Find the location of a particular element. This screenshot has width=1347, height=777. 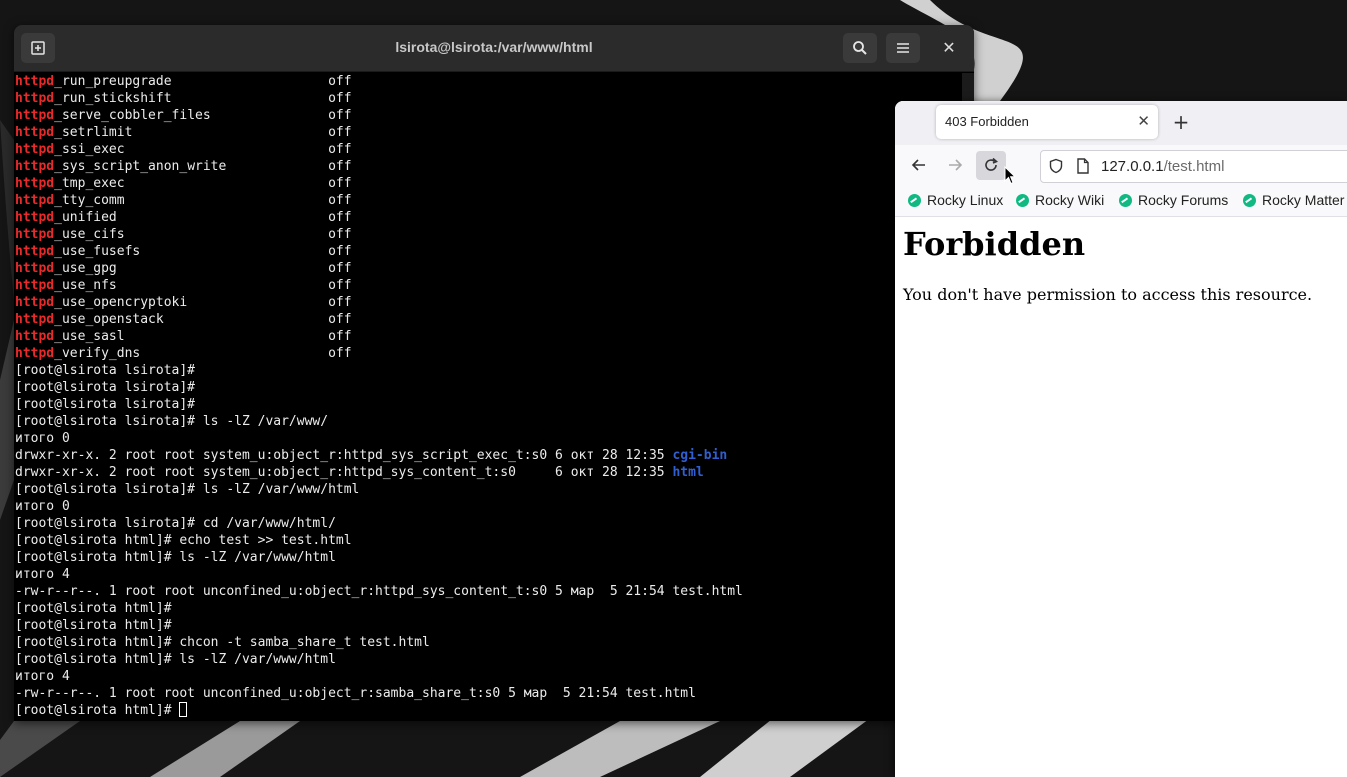

bookmark-rocky-wiki: Rocky Wiki is located at coordinates (1060, 200).